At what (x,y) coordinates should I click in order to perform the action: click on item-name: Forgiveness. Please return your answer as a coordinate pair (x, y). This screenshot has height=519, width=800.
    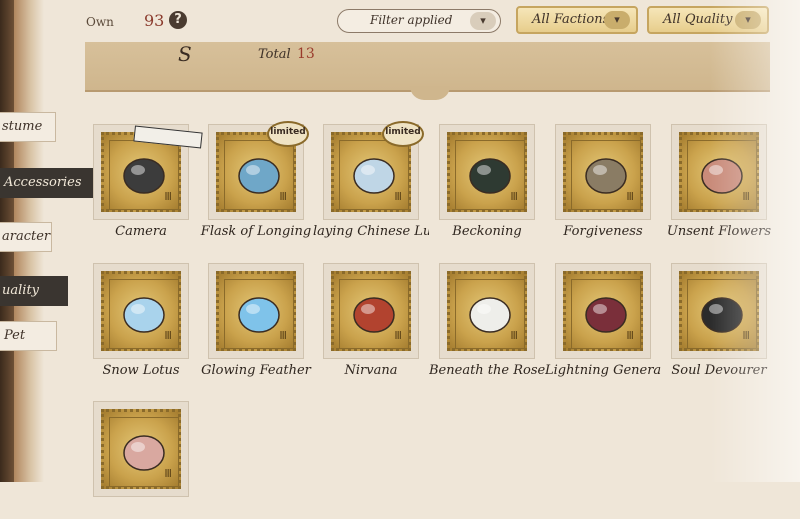
    Looking at the image, I should click on (603, 231).